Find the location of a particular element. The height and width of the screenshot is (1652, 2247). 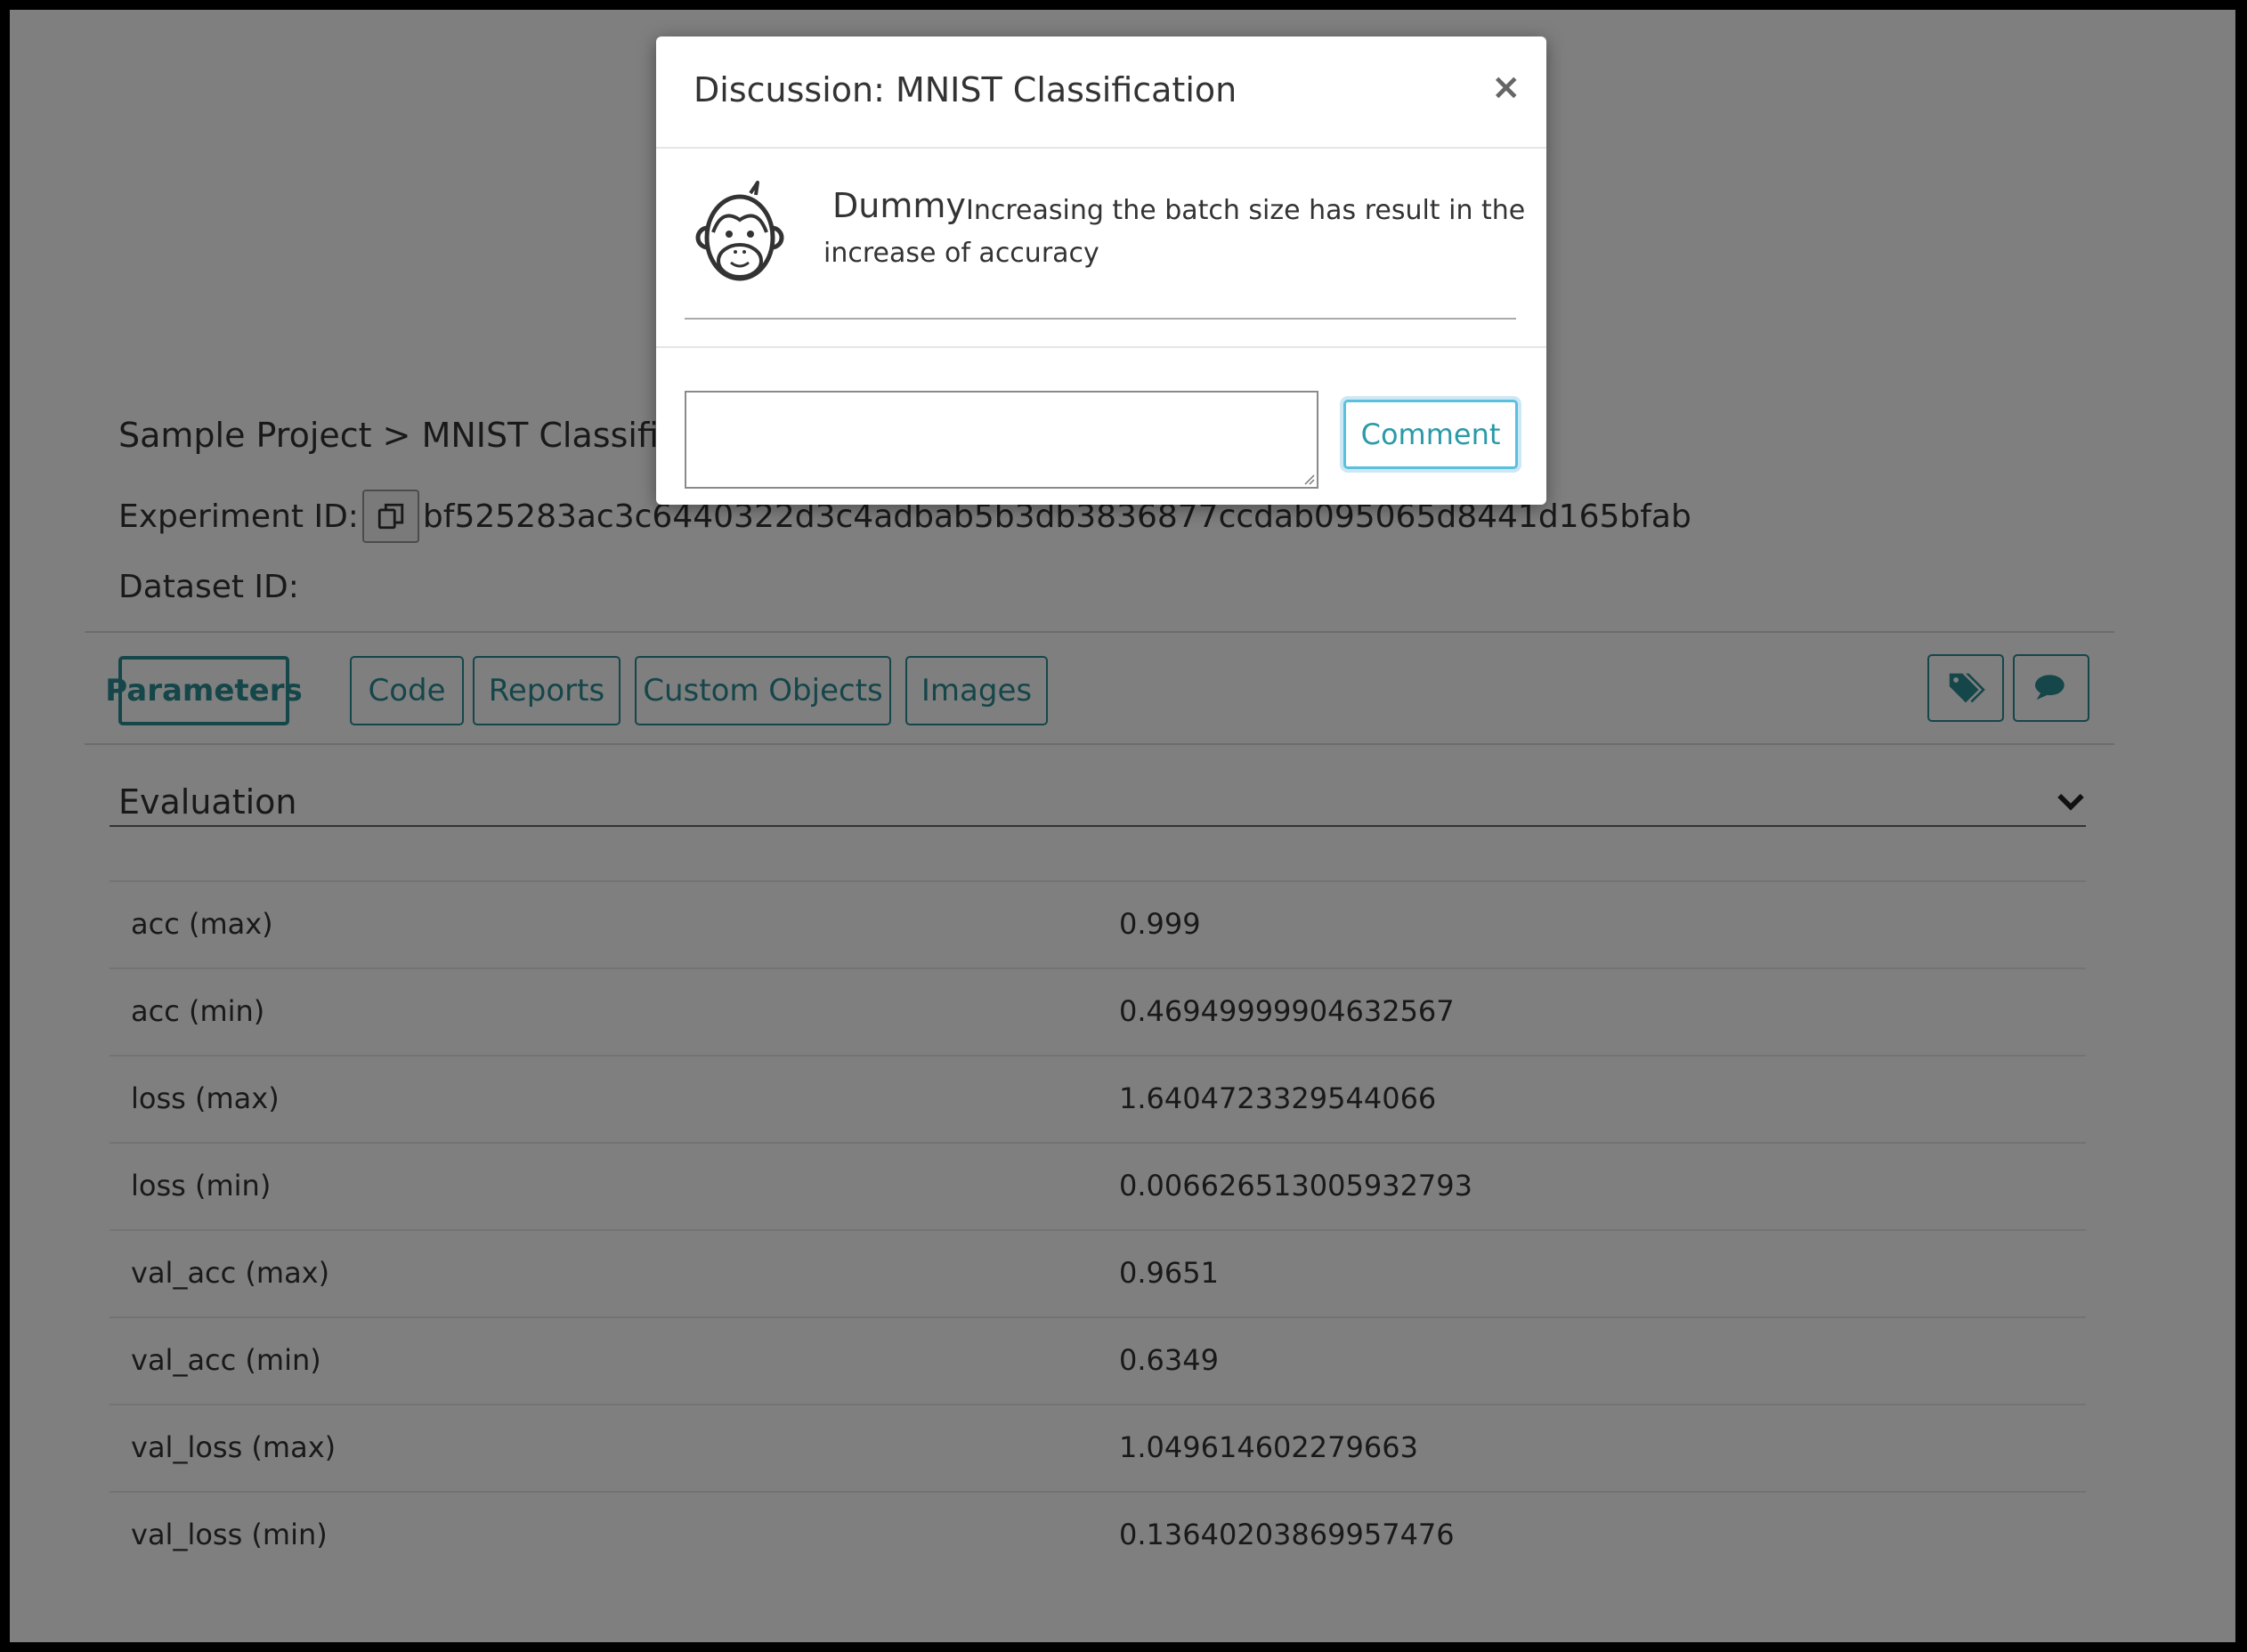

comment-button: Comment is located at coordinates (1430, 434).